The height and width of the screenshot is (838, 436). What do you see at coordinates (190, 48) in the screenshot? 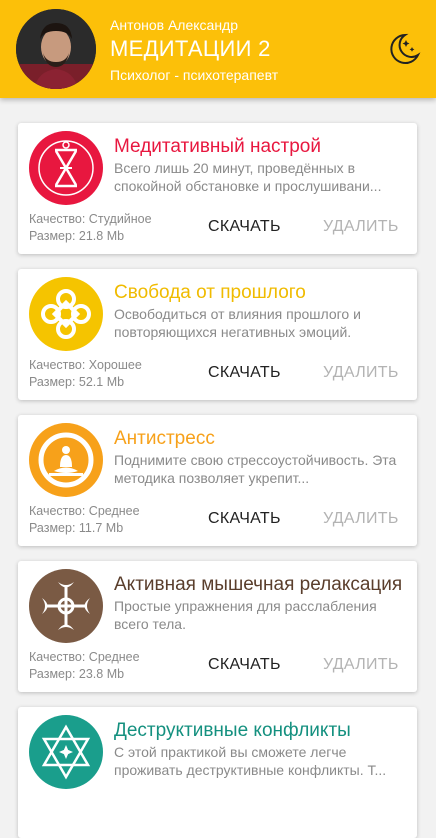
I see `app-title: МЕДИТАЦИИ 2` at bounding box center [190, 48].